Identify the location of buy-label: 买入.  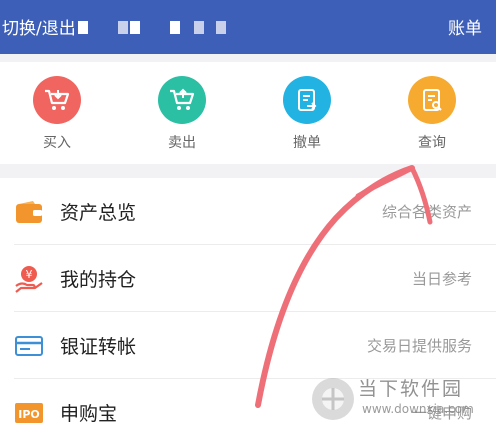
(57, 143).